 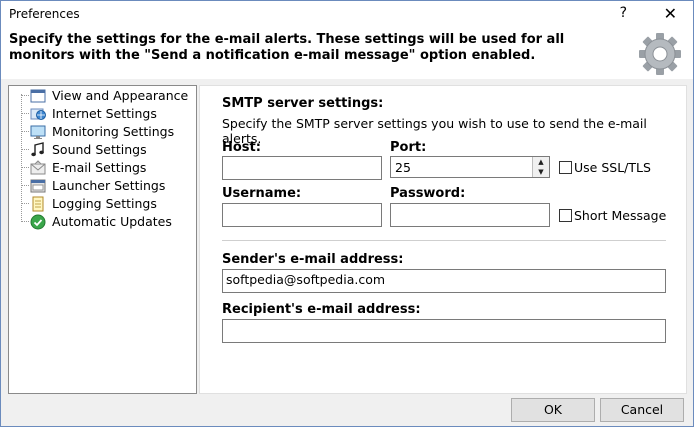 I want to click on window-title: Preferences, so click(x=44, y=14).